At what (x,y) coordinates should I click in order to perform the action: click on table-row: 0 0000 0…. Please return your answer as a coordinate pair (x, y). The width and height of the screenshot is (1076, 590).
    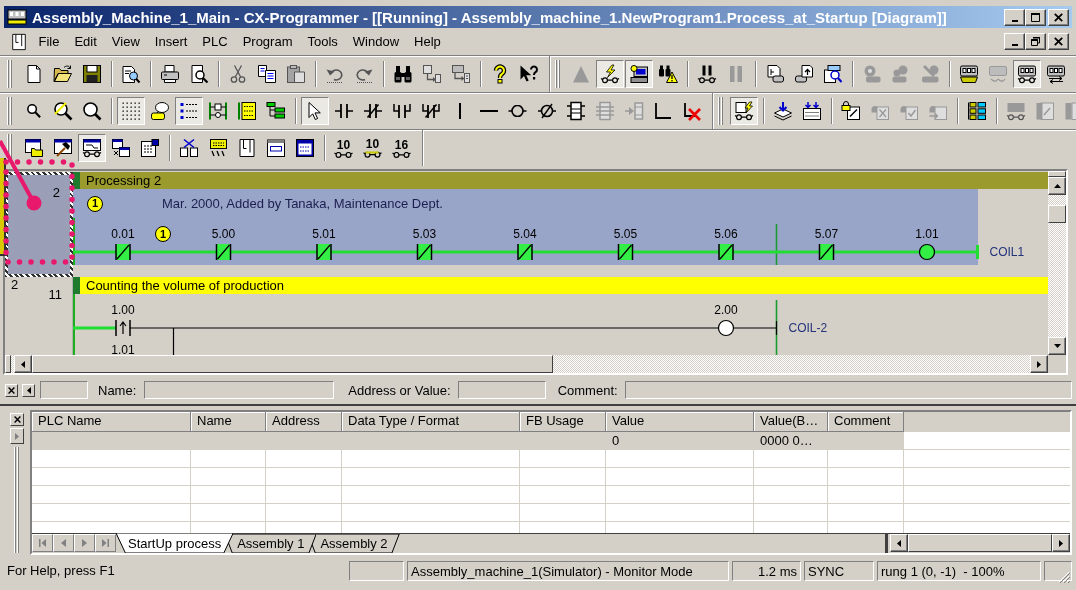
    Looking at the image, I should click on (468, 441).